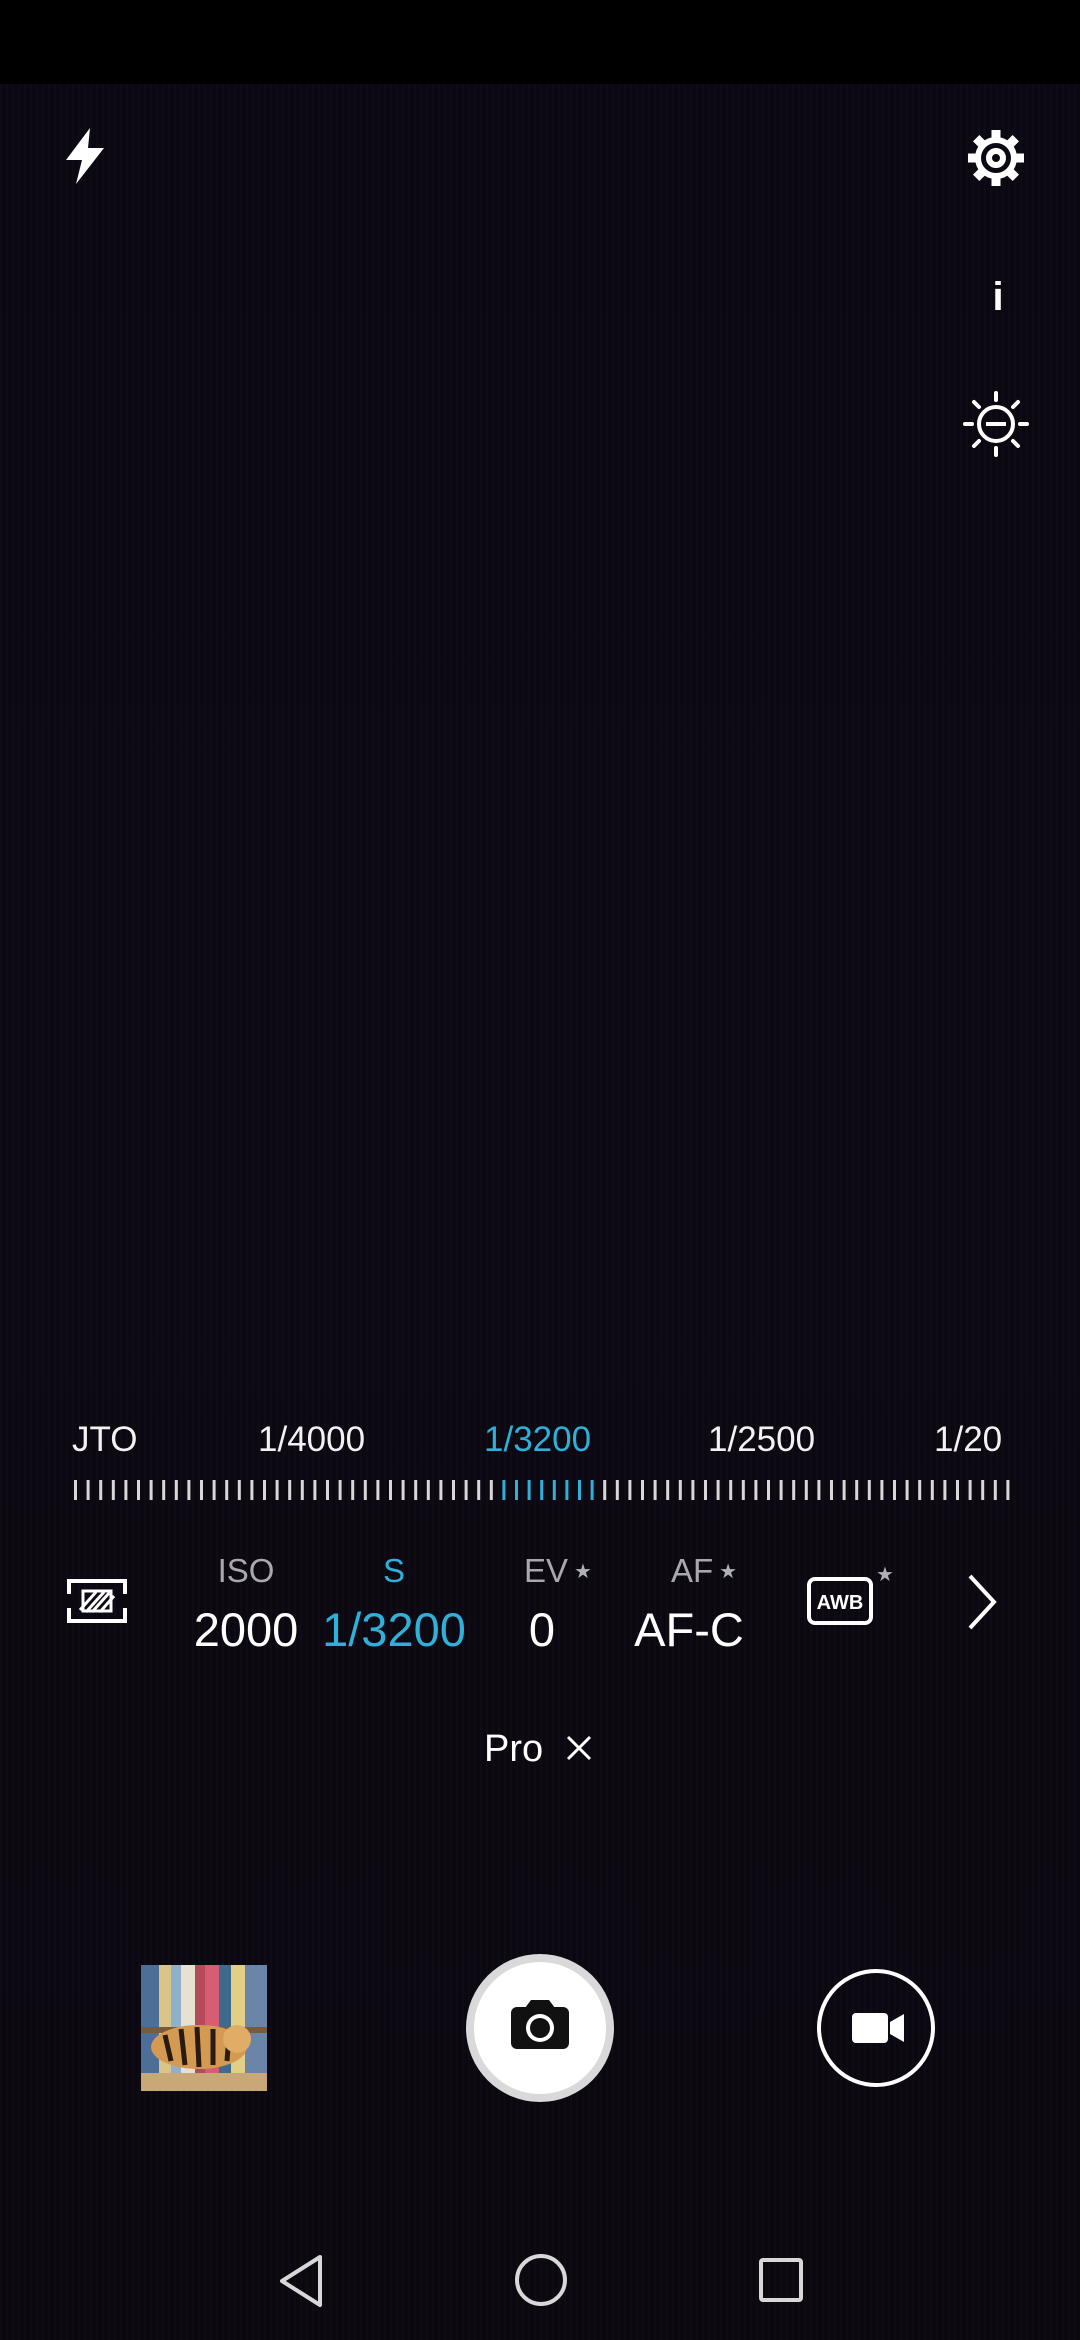 The width and height of the screenshot is (1080, 2340). I want to click on ev-title: EV, so click(546, 1570).